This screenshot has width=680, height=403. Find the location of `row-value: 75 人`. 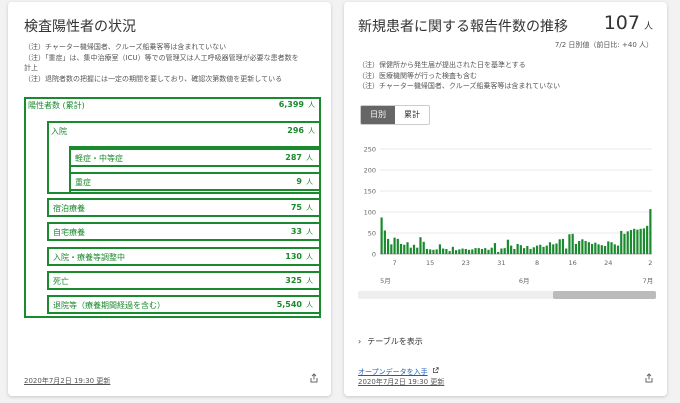

row-value: 75 人 is located at coordinates (301, 207).